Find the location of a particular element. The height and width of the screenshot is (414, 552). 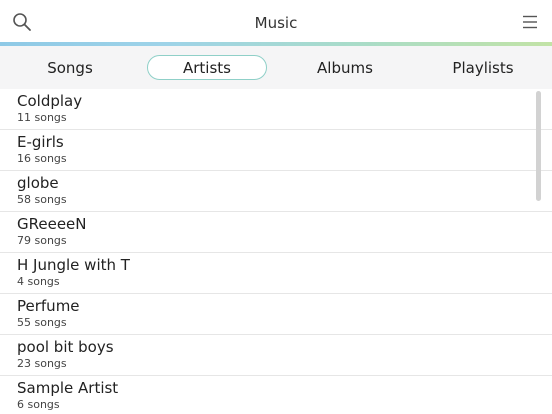

artist-name: globe is located at coordinates (38, 183).